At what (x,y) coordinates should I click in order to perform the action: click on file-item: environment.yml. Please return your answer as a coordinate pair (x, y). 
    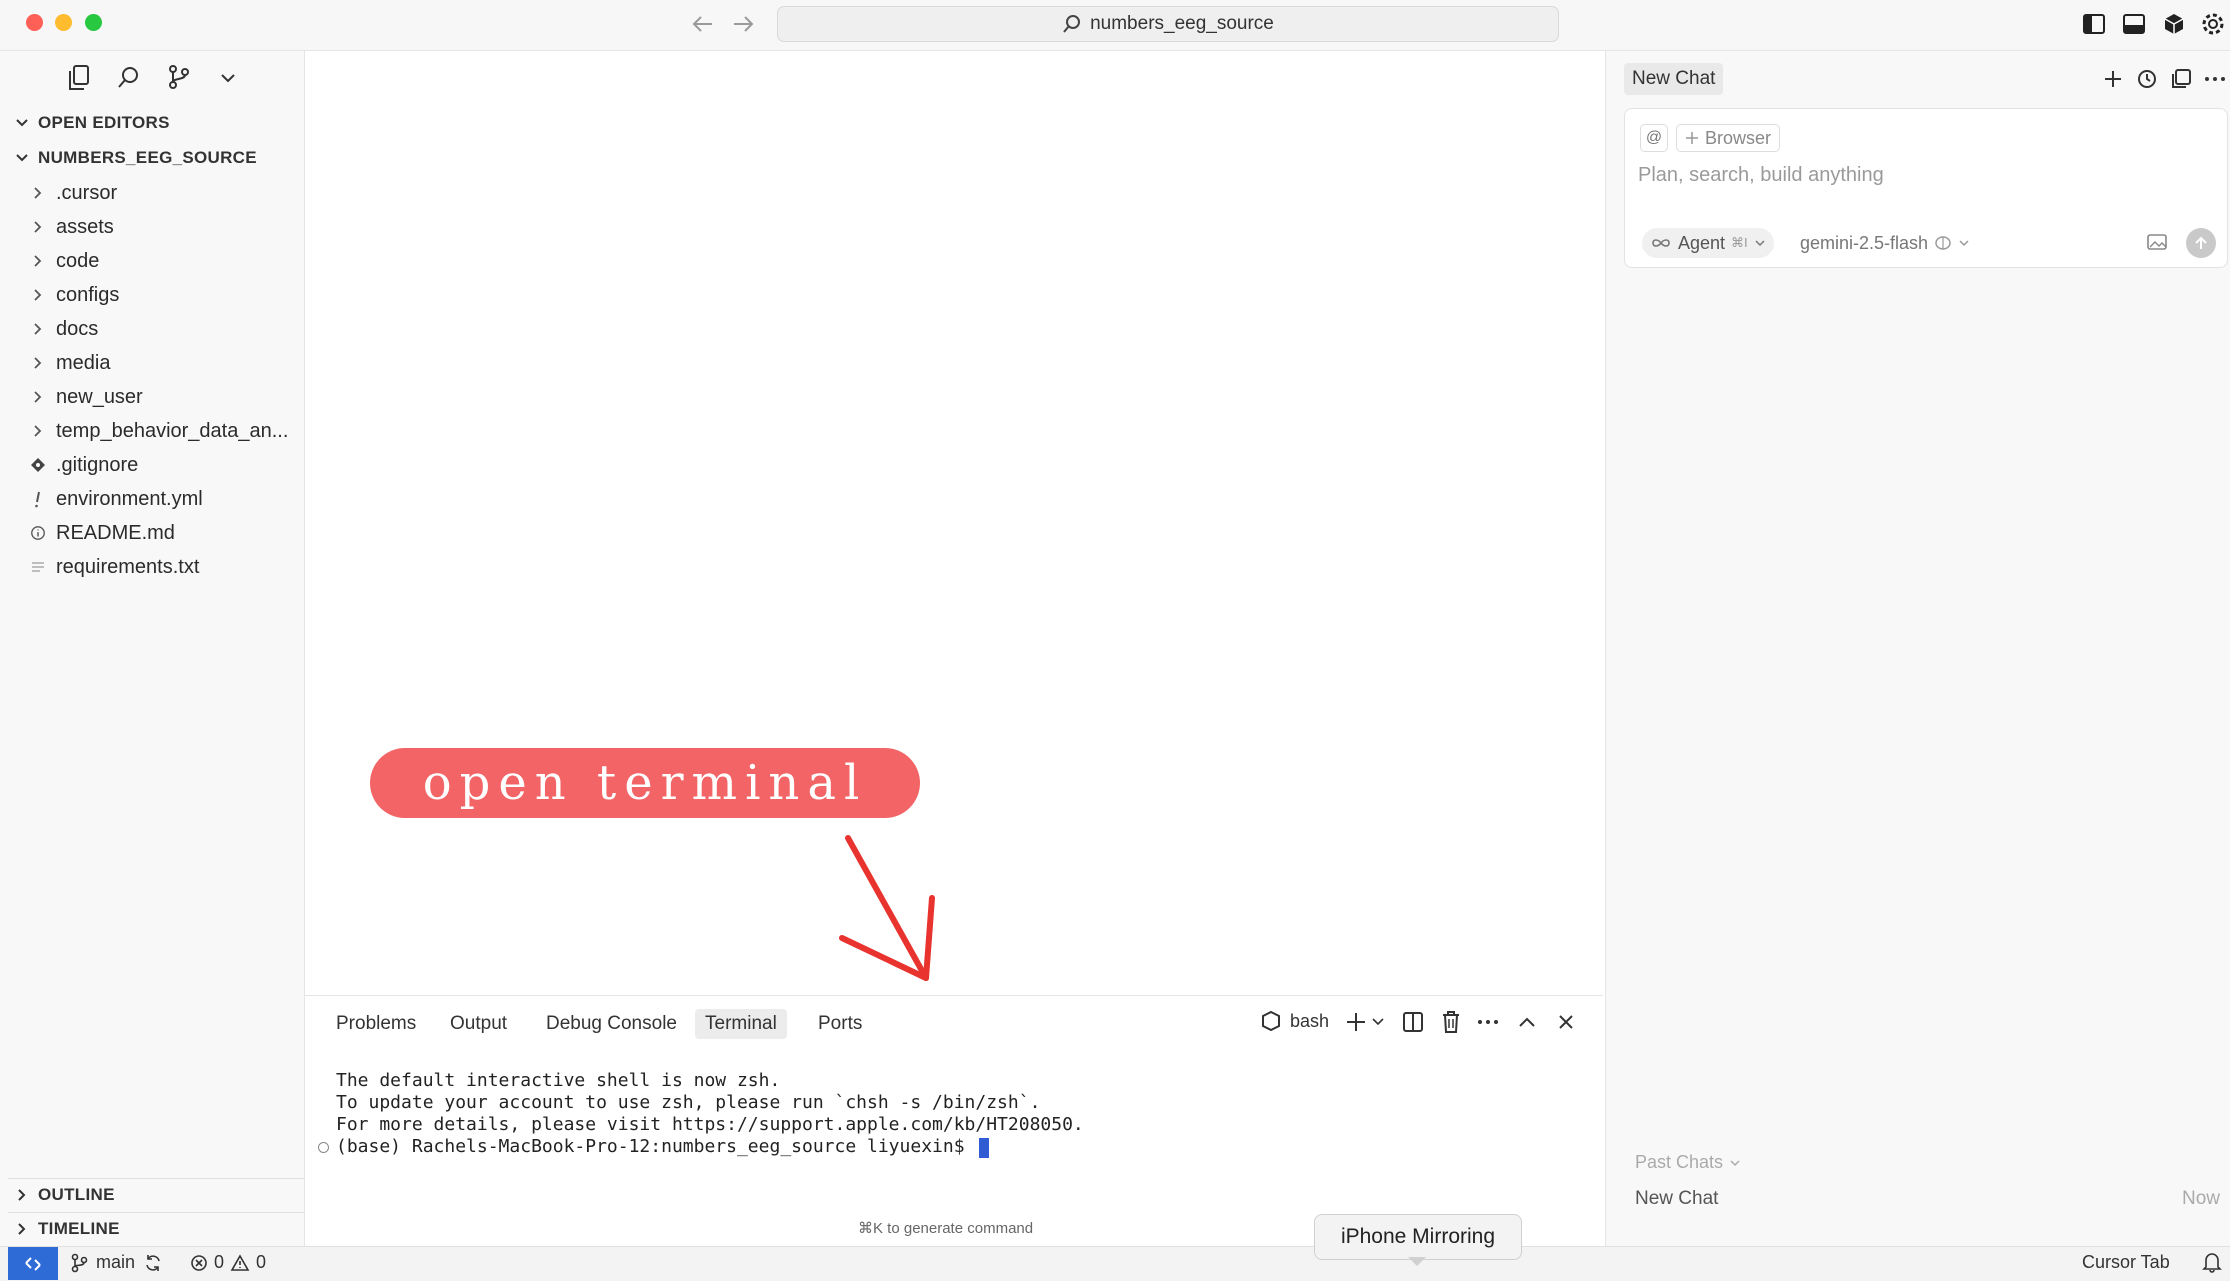
    Looking at the image, I should click on (166, 499).